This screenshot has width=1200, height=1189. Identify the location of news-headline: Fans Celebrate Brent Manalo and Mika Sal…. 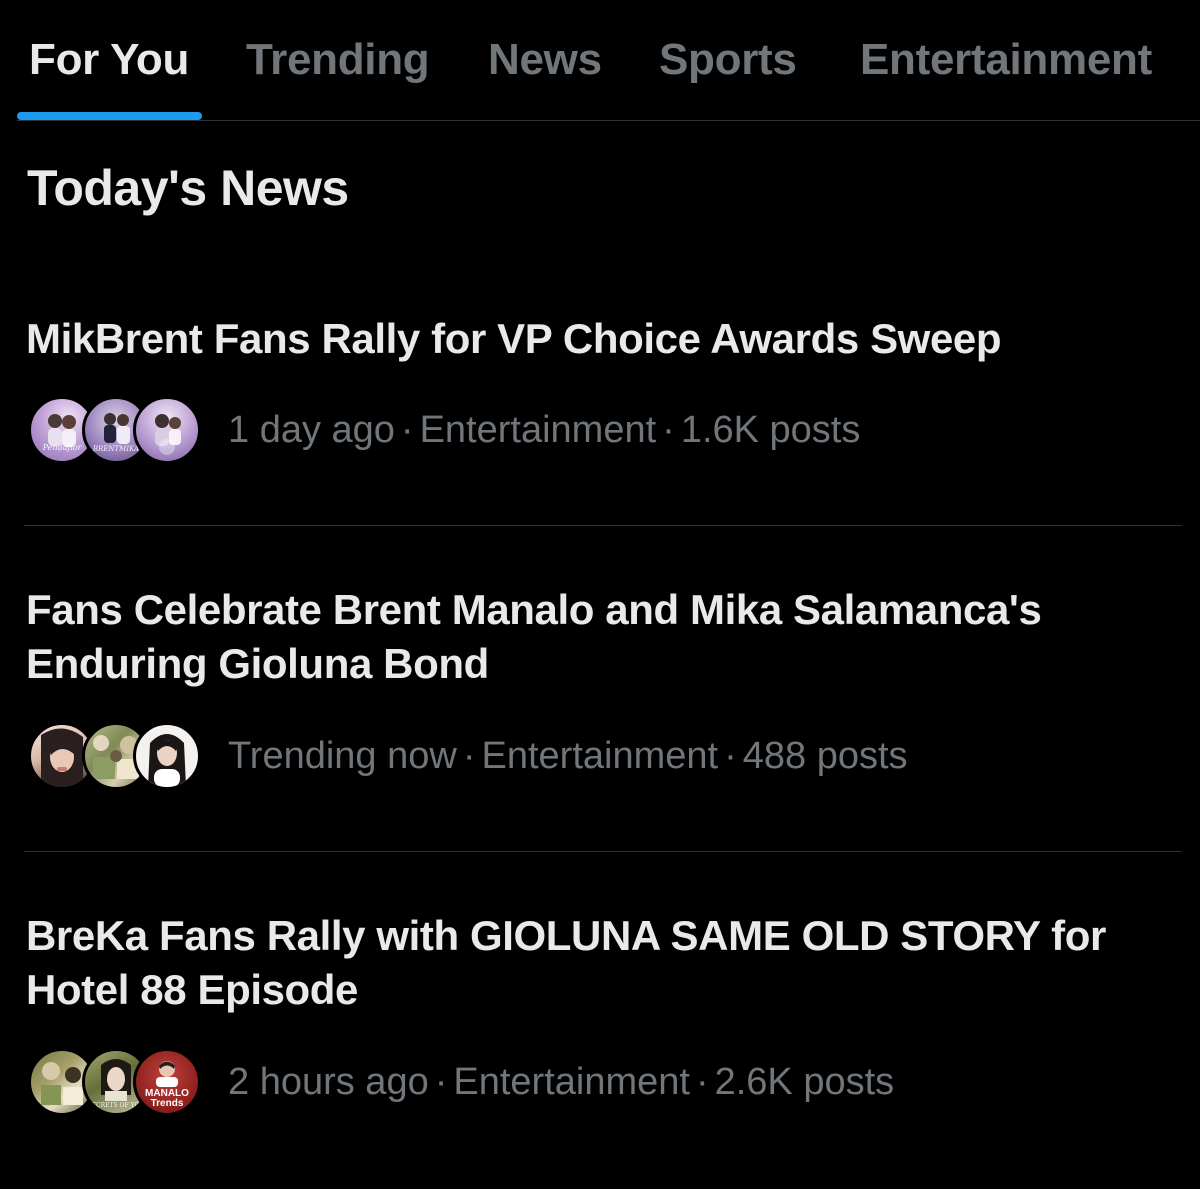
(601, 637).